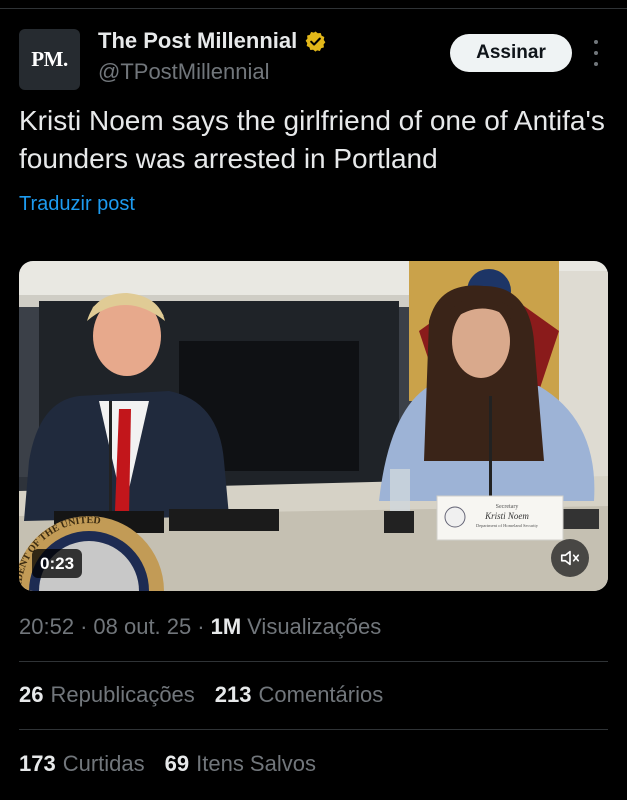  What do you see at coordinates (313, 8) in the screenshot?
I see `top-divider` at bounding box center [313, 8].